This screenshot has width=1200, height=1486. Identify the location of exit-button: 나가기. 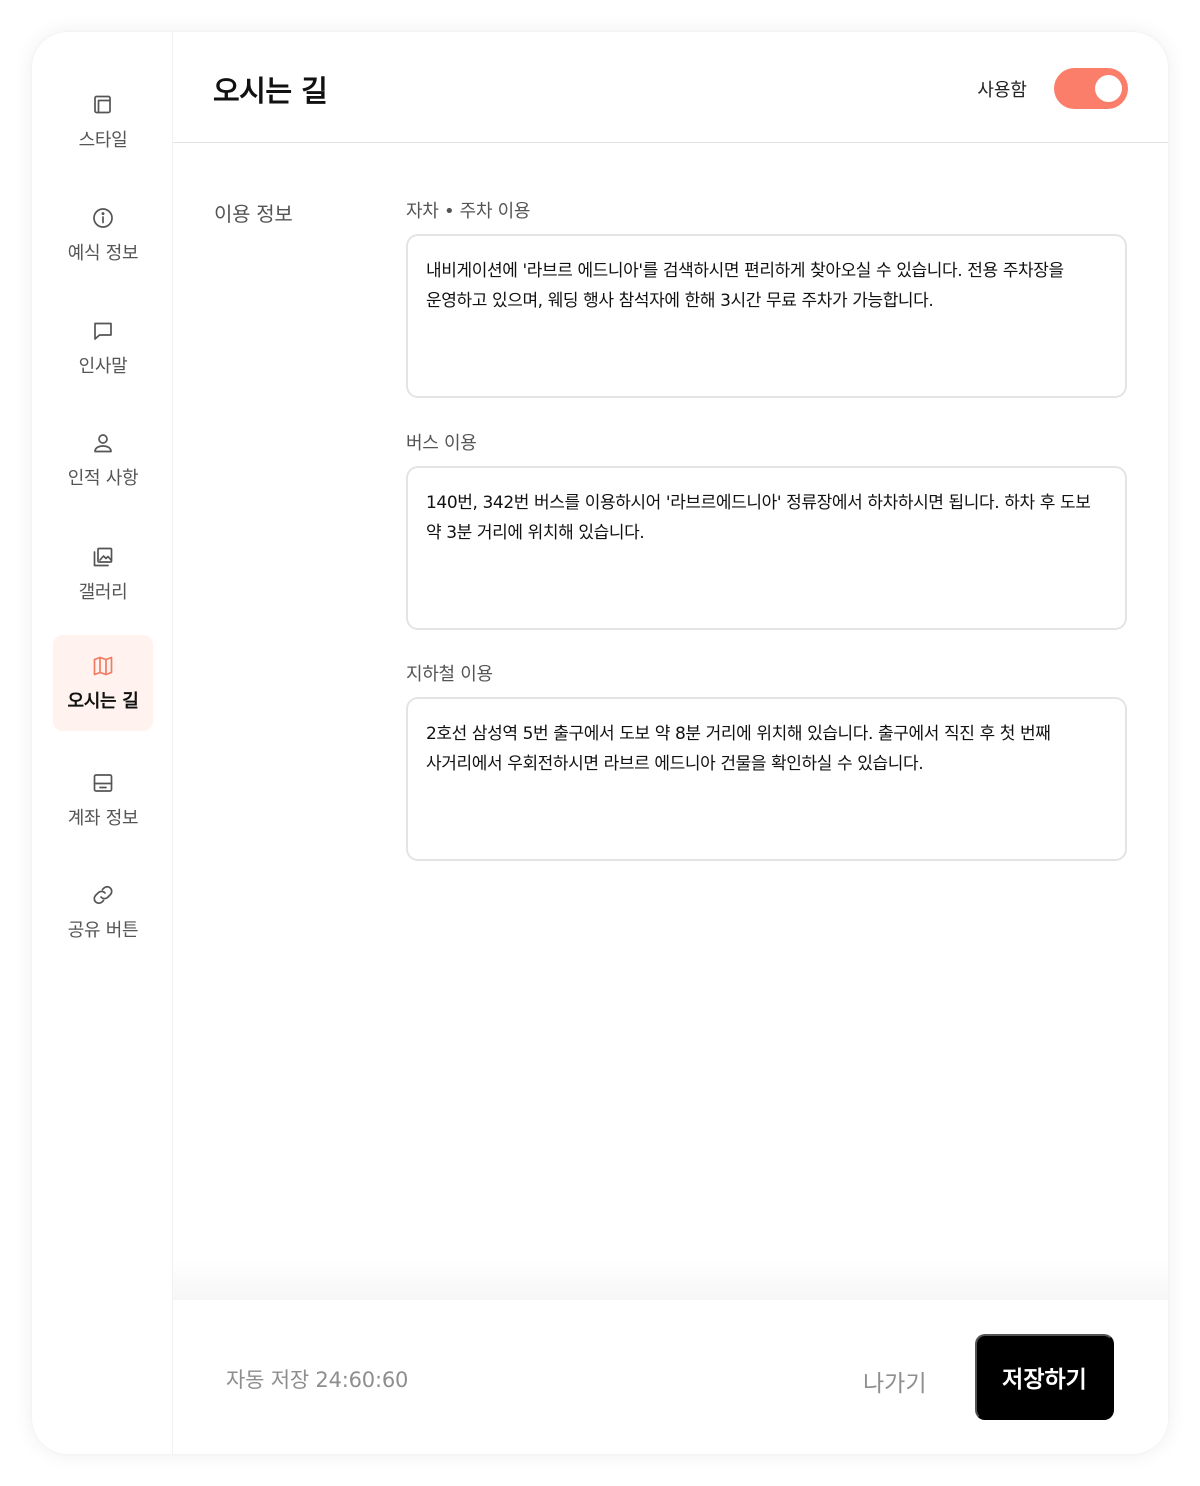
(894, 1381).